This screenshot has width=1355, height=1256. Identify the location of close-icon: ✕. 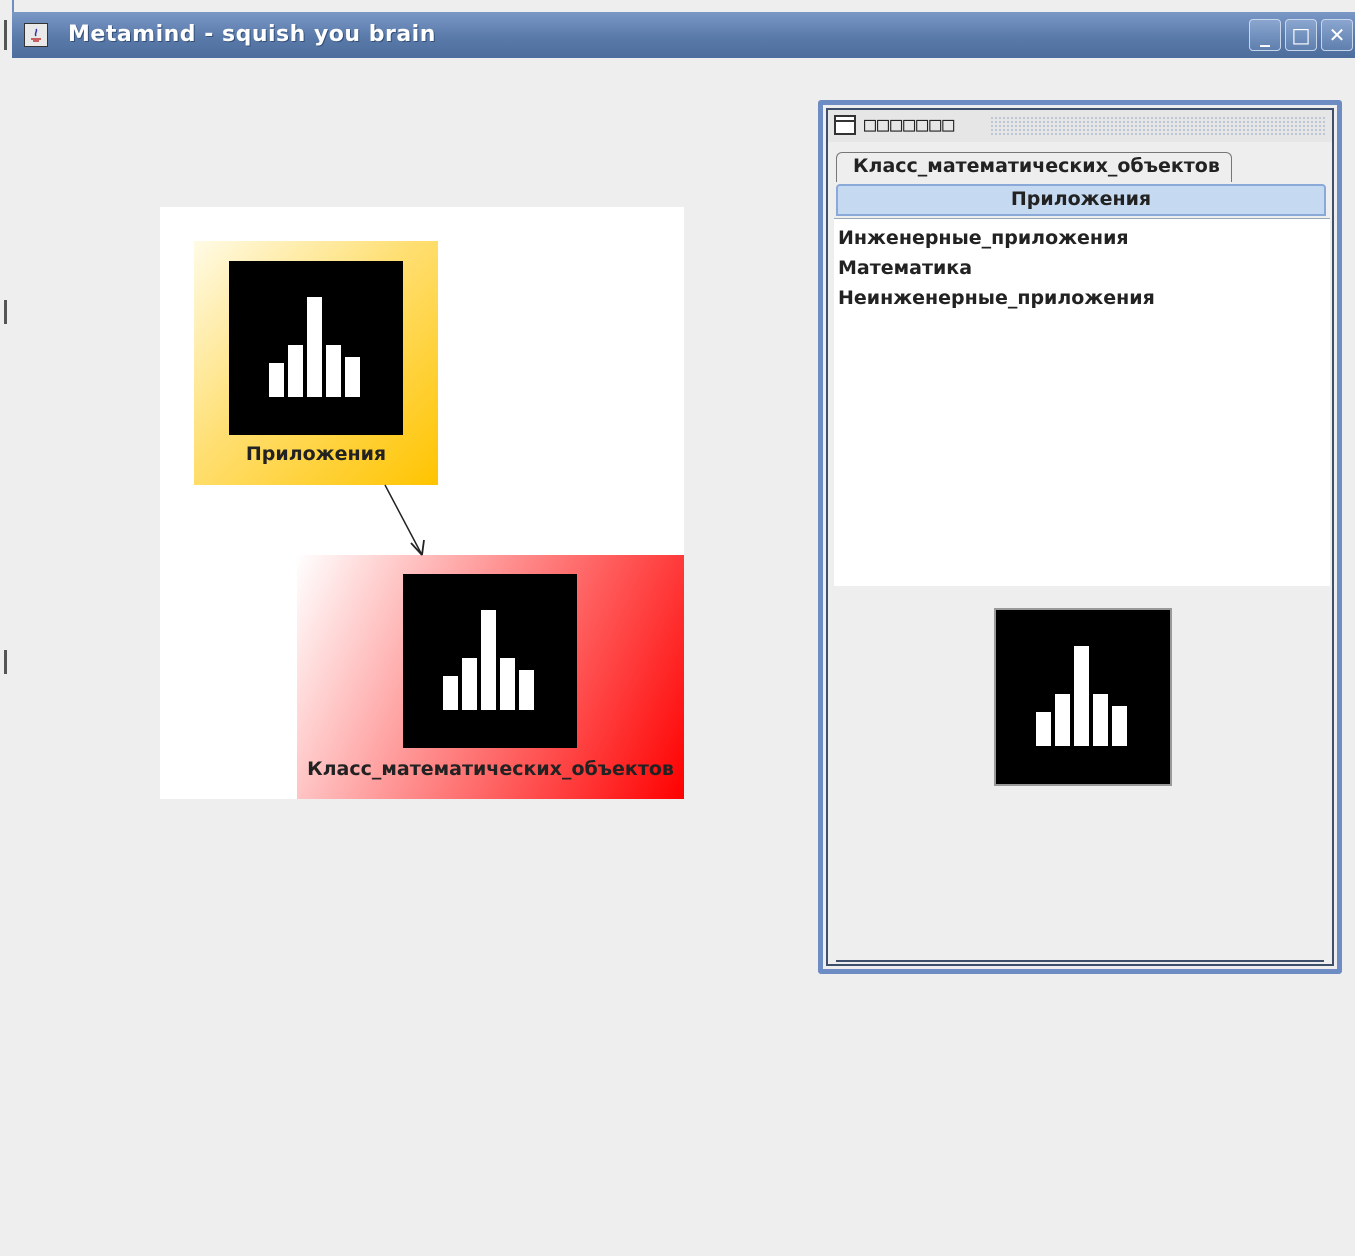
(1337, 35).